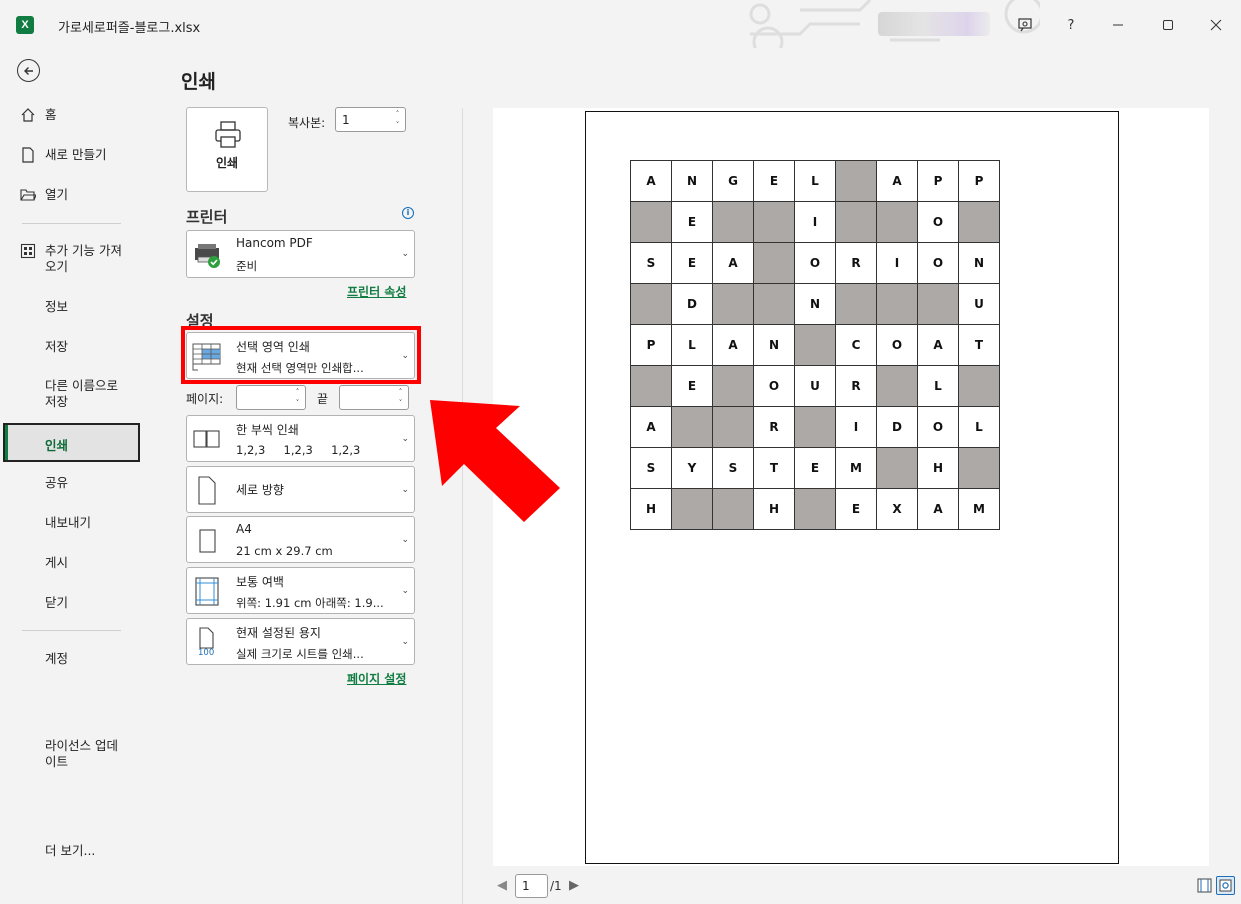 This screenshot has height=904, width=1241. Describe the element at coordinates (129, 28) in the screenshot. I see `document-title: 가로세로퍼즐-블로그.xlsx` at that location.